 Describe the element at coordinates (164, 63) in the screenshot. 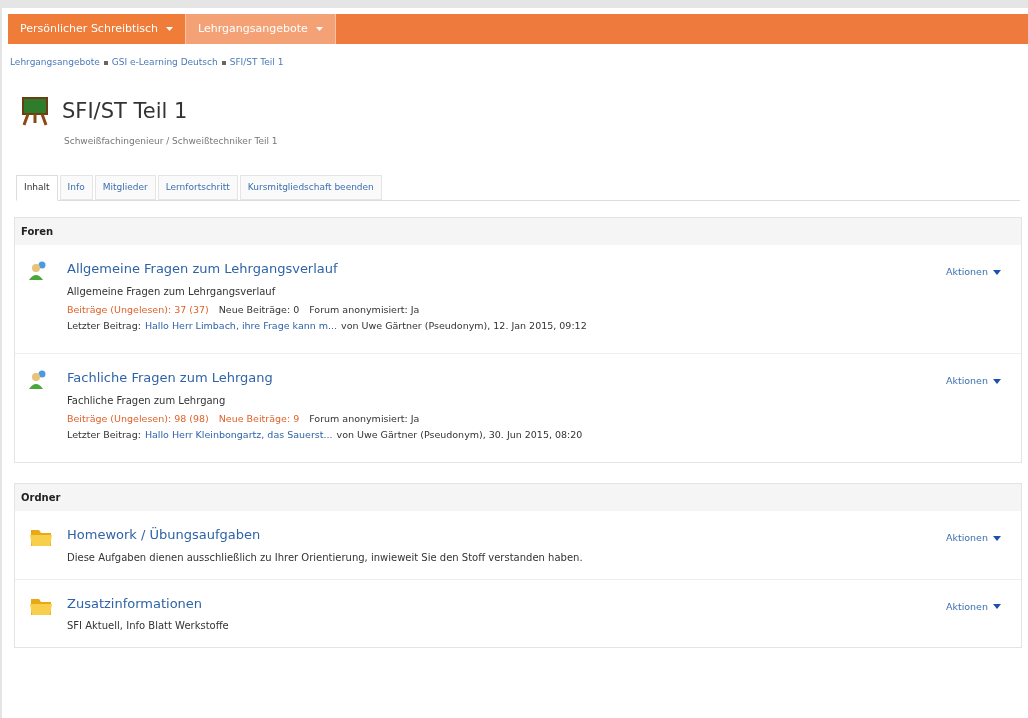

I see `breadcrumb-link: GSI e-Learning Deutsch` at that location.